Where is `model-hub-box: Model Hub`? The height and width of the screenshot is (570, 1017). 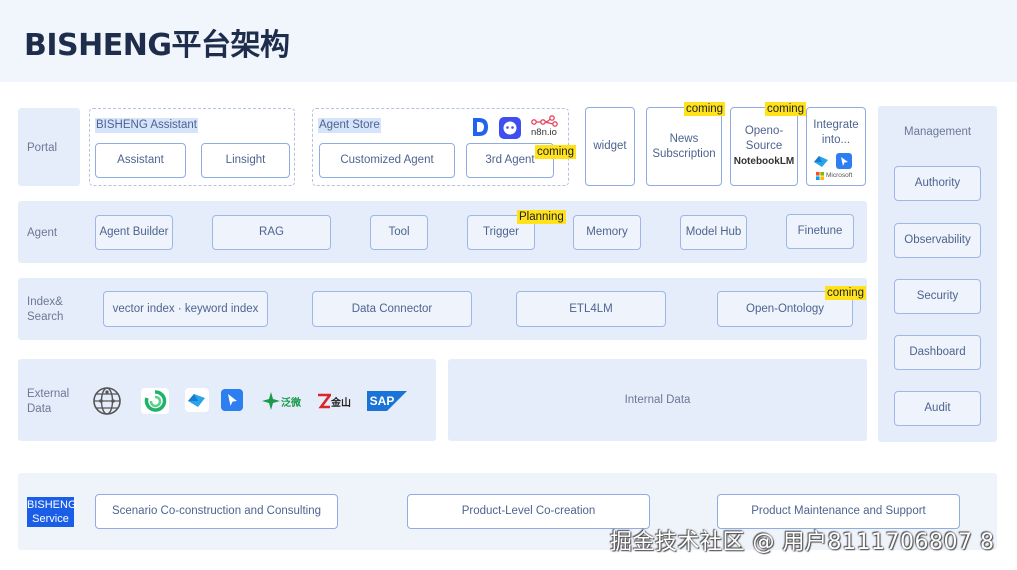 model-hub-box: Model Hub is located at coordinates (713, 232).